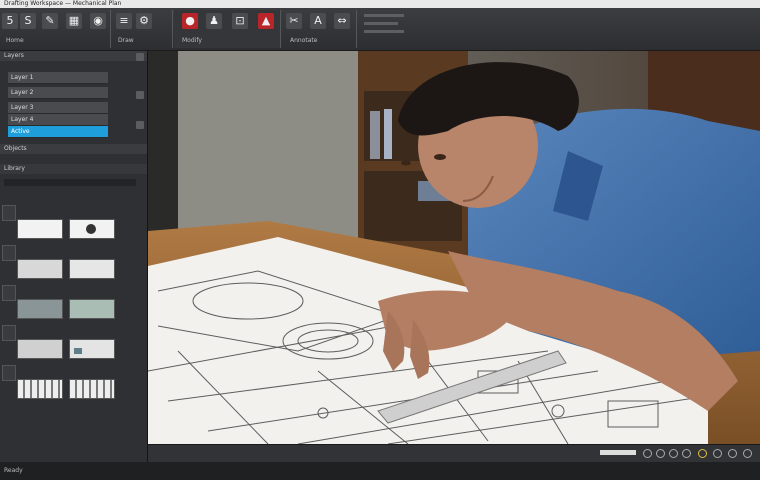 This screenshot has width=760, height=480. What do you see at coordinates (388, 29) in the screenshot?
I see `ribbon-group-extra` at bounding box center [388, 29].